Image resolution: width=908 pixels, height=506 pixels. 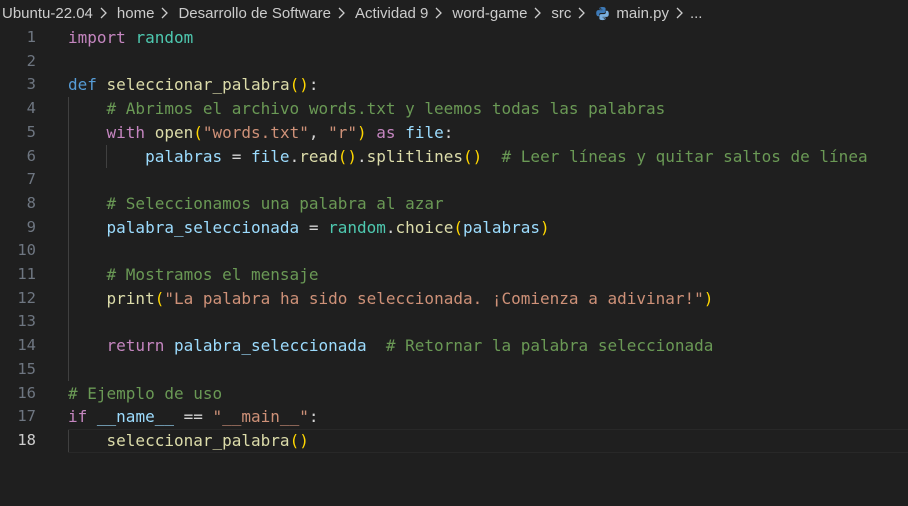 I want to click on line-number: 16, so click(x=26, y=392).